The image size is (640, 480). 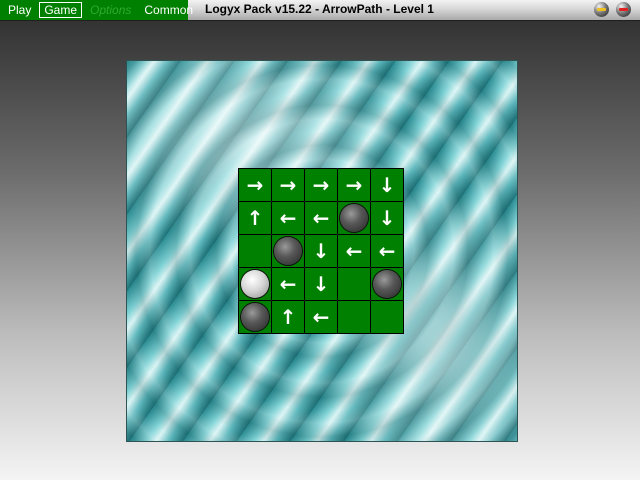 I want to click on board-cell-r2-c2: ←, so click(x=288, y=218).